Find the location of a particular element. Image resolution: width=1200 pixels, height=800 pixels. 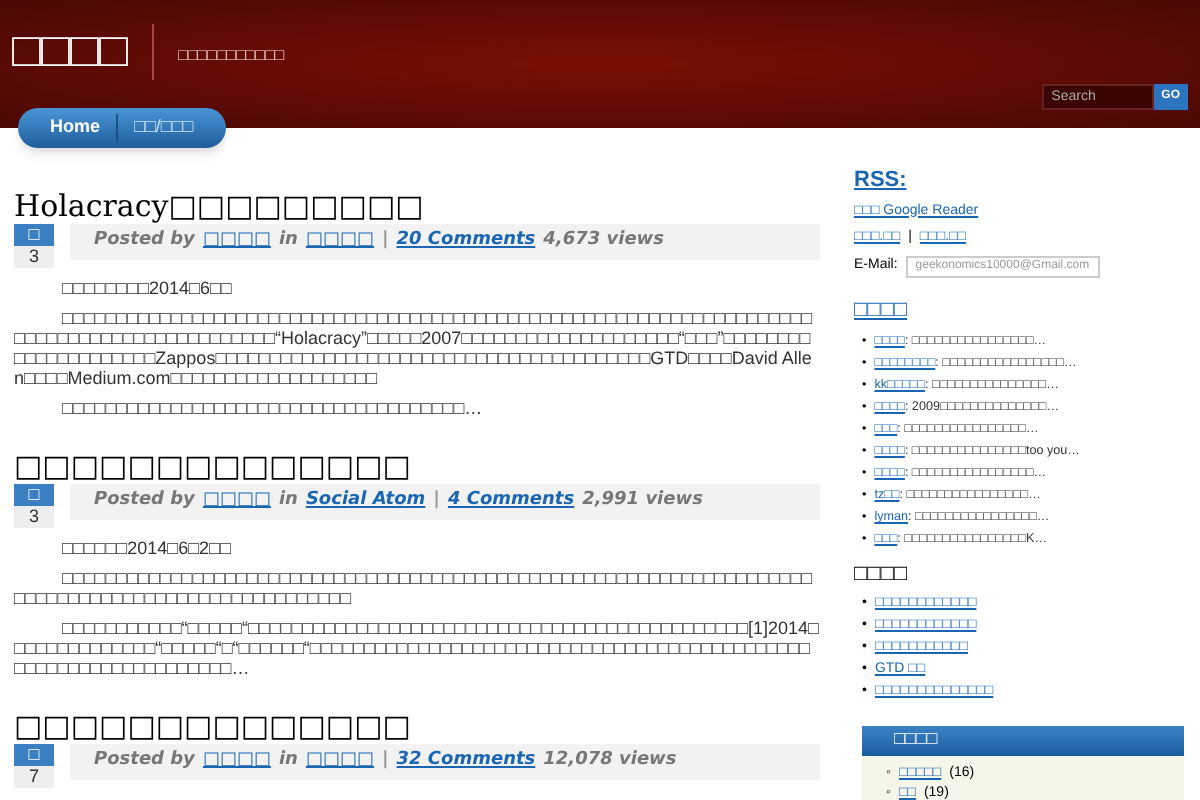

widget-title-bar: □□□□ is located at coordinates (1023, 740).